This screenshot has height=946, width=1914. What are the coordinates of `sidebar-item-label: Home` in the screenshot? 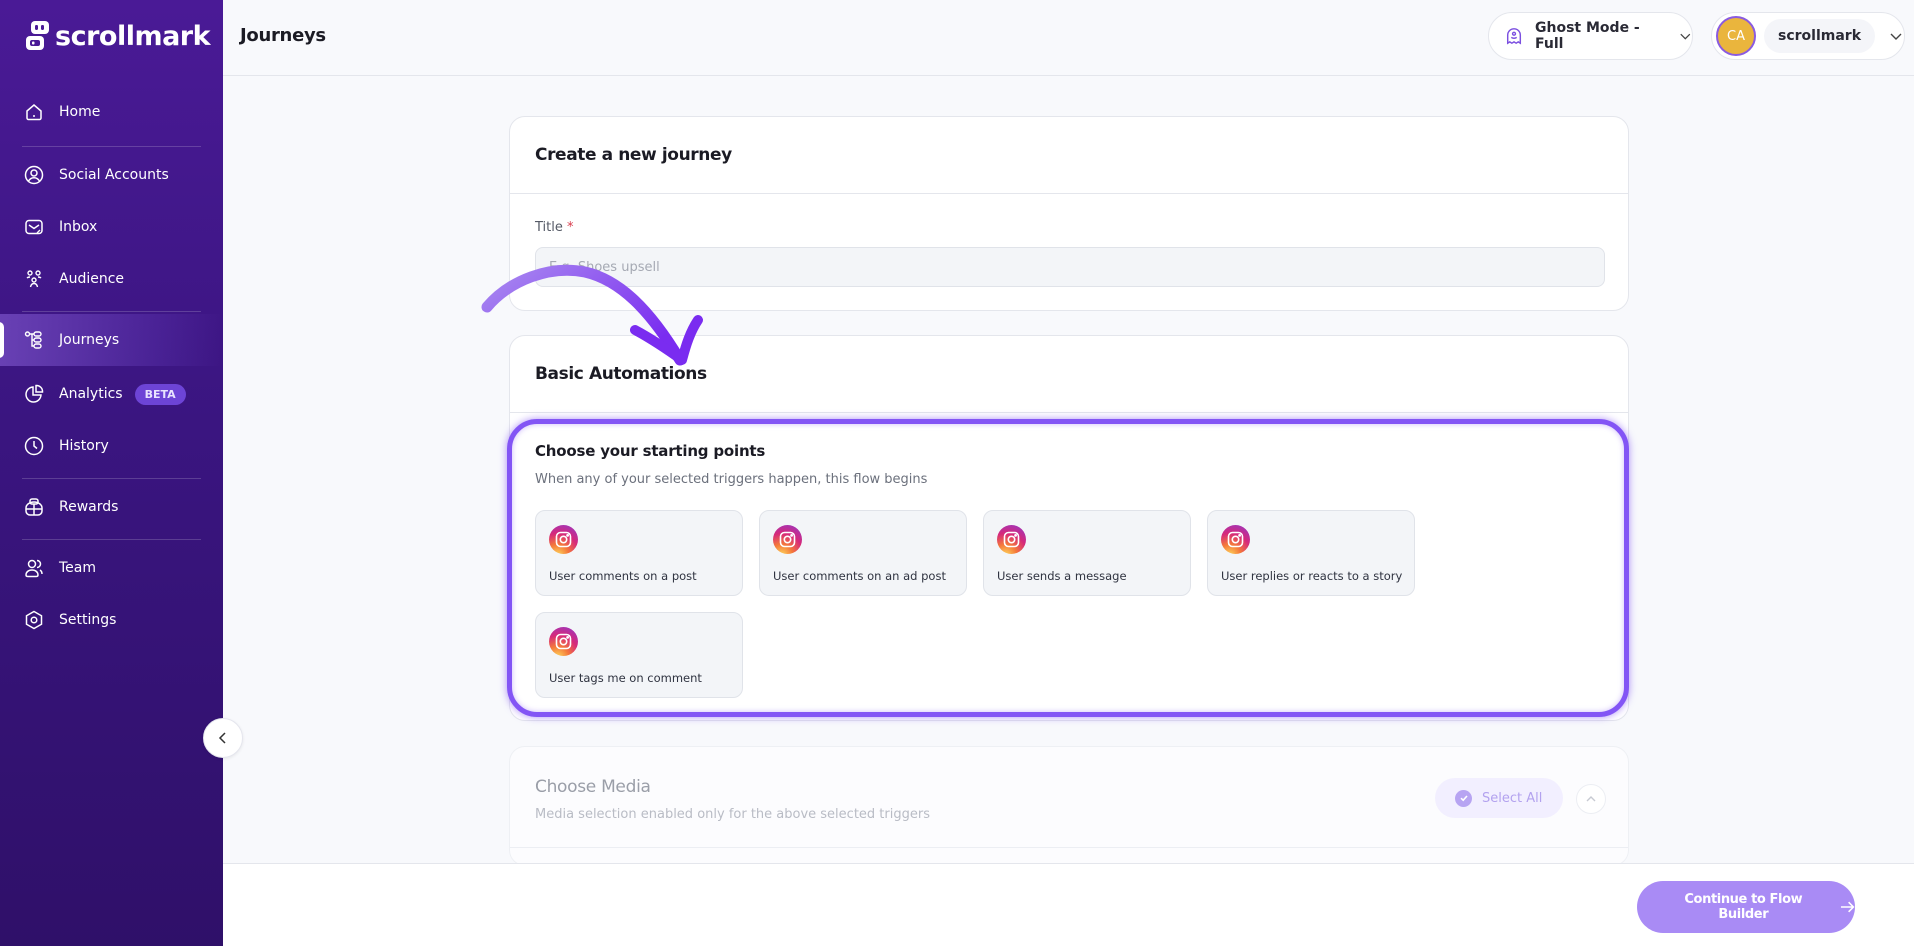 It's located at (80, 112).